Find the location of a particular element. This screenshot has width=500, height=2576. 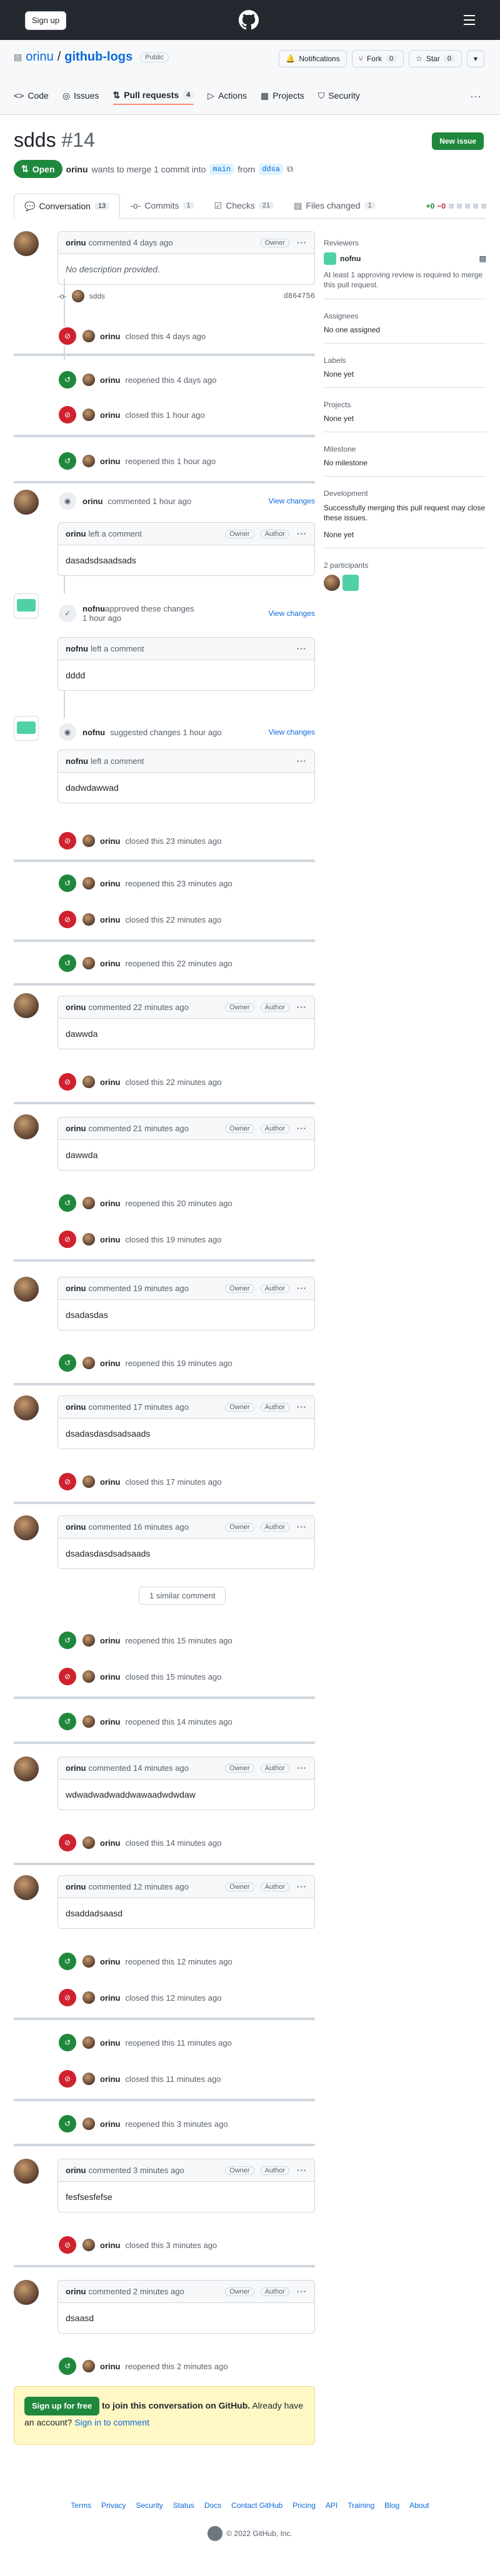

sign-up-button: Sign up is located at coordinates (46, 20).